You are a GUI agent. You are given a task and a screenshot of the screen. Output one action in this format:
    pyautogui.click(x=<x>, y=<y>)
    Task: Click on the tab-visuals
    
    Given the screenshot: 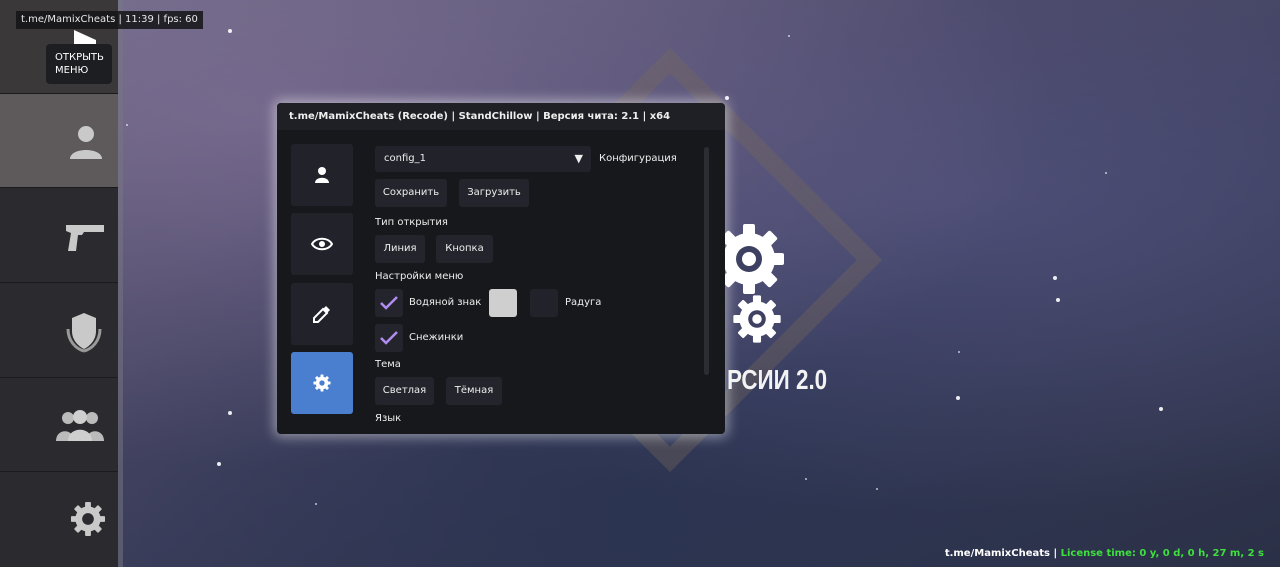 What is the action you would take?
    pyautogui.click(x=322, y=244)
    